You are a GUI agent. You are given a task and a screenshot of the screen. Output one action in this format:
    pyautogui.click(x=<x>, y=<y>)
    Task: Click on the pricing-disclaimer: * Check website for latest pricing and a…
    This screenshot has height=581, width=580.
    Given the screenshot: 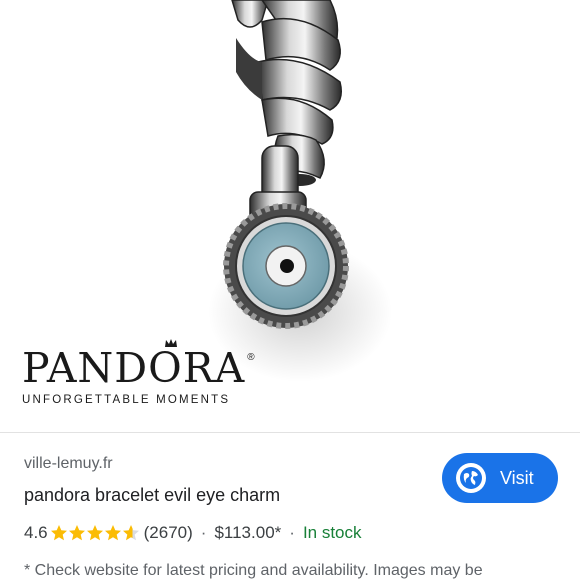 What is the action you would take?
    pyautogui.click(x=253, y=570)
    